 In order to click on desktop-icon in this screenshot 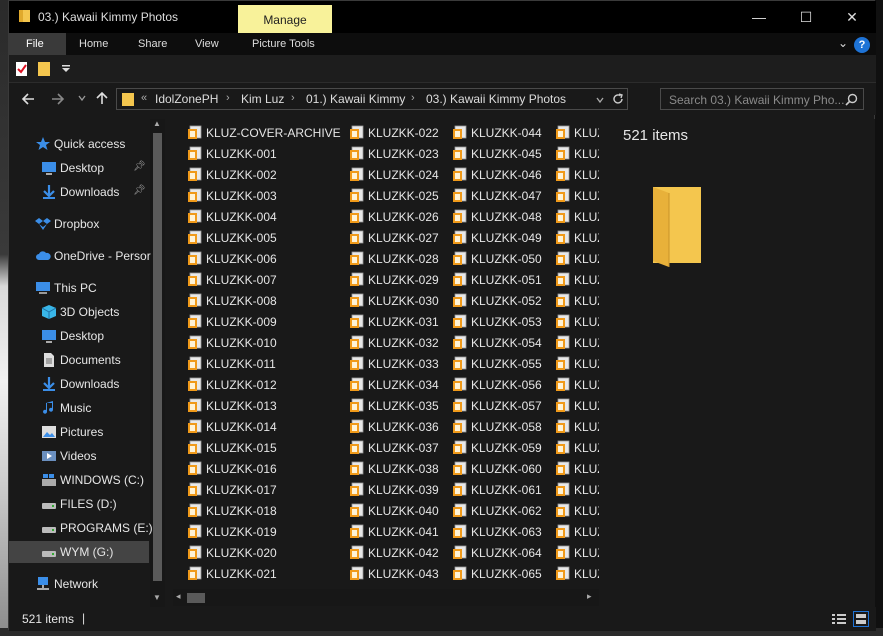, I will do `click(49, 168)`.